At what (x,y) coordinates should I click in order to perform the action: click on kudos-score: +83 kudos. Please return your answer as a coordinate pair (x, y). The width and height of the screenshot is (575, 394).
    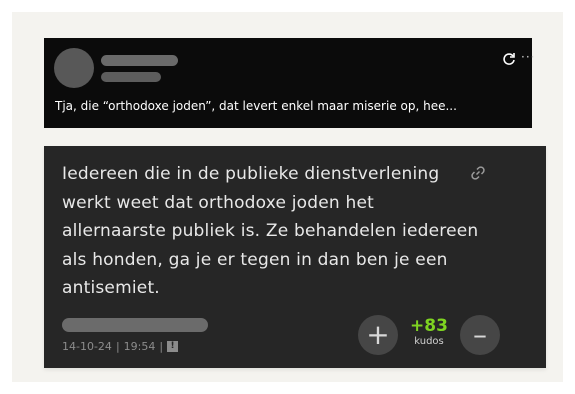
    Looking at the image, I should click on (429, 332).